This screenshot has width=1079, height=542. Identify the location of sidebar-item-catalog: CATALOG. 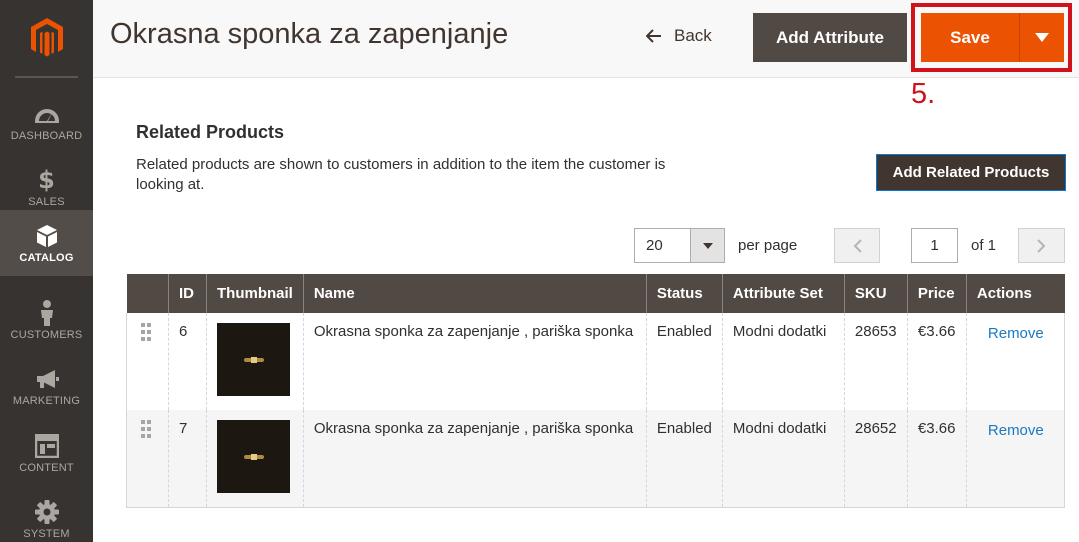
(46, 243).